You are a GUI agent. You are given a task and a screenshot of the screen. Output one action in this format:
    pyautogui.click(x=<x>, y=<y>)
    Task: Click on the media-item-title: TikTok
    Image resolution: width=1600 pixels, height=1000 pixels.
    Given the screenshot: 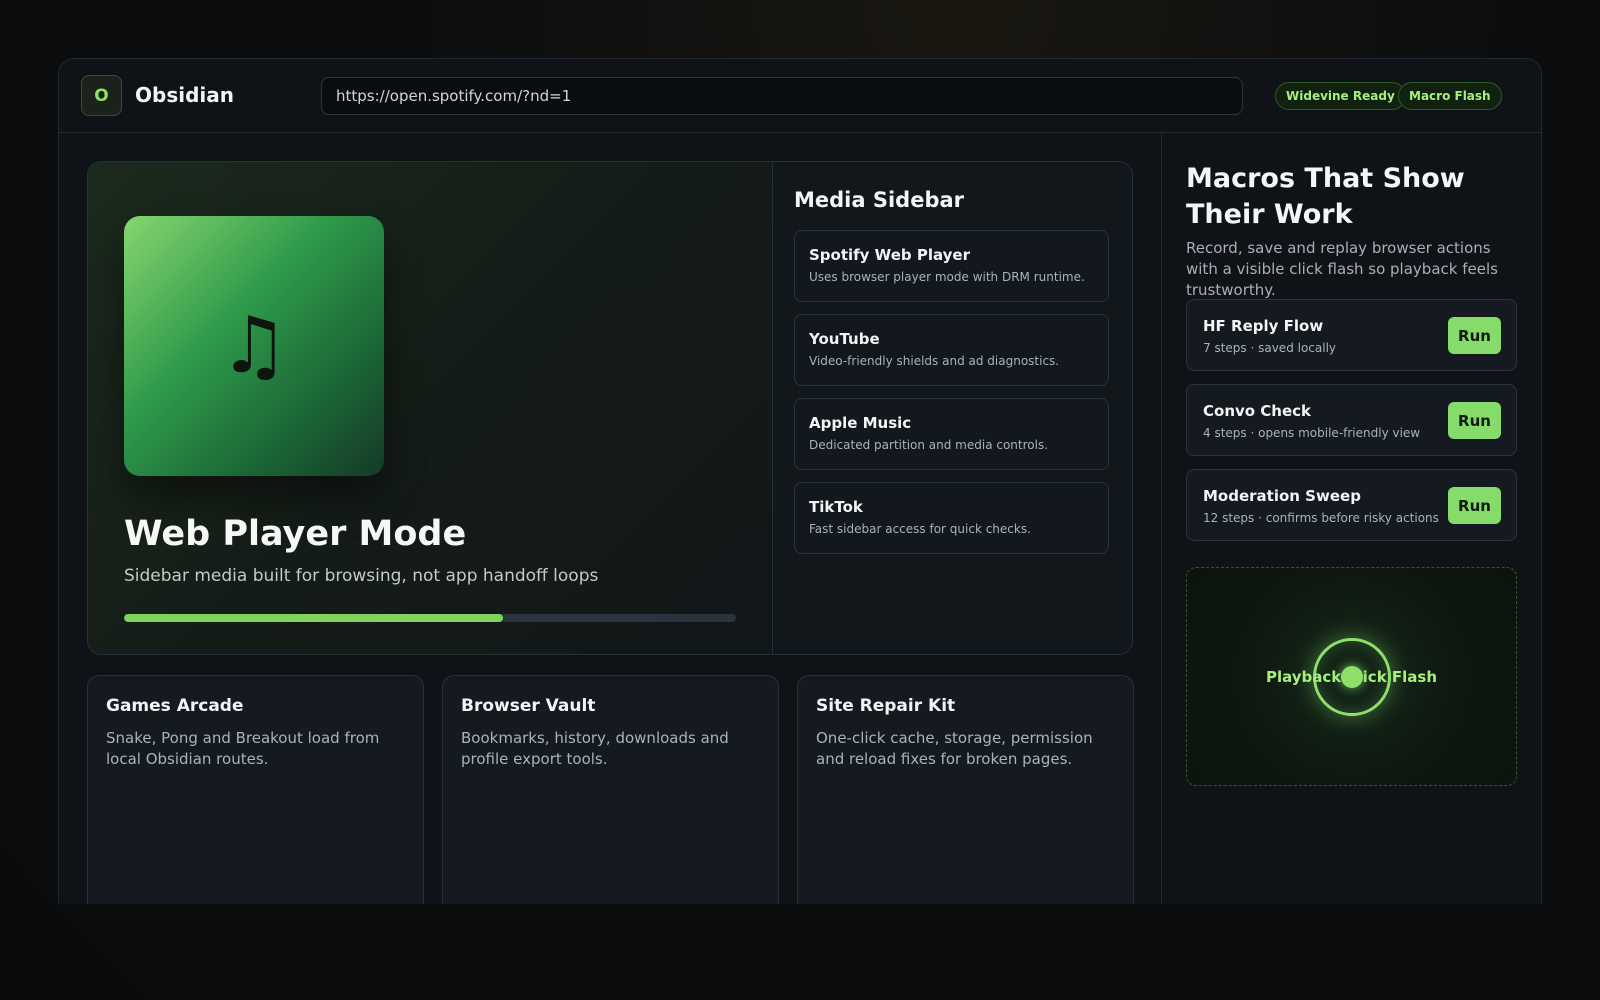 What is the action you would take?
    pyautogui.click(x=836, y=507)
    